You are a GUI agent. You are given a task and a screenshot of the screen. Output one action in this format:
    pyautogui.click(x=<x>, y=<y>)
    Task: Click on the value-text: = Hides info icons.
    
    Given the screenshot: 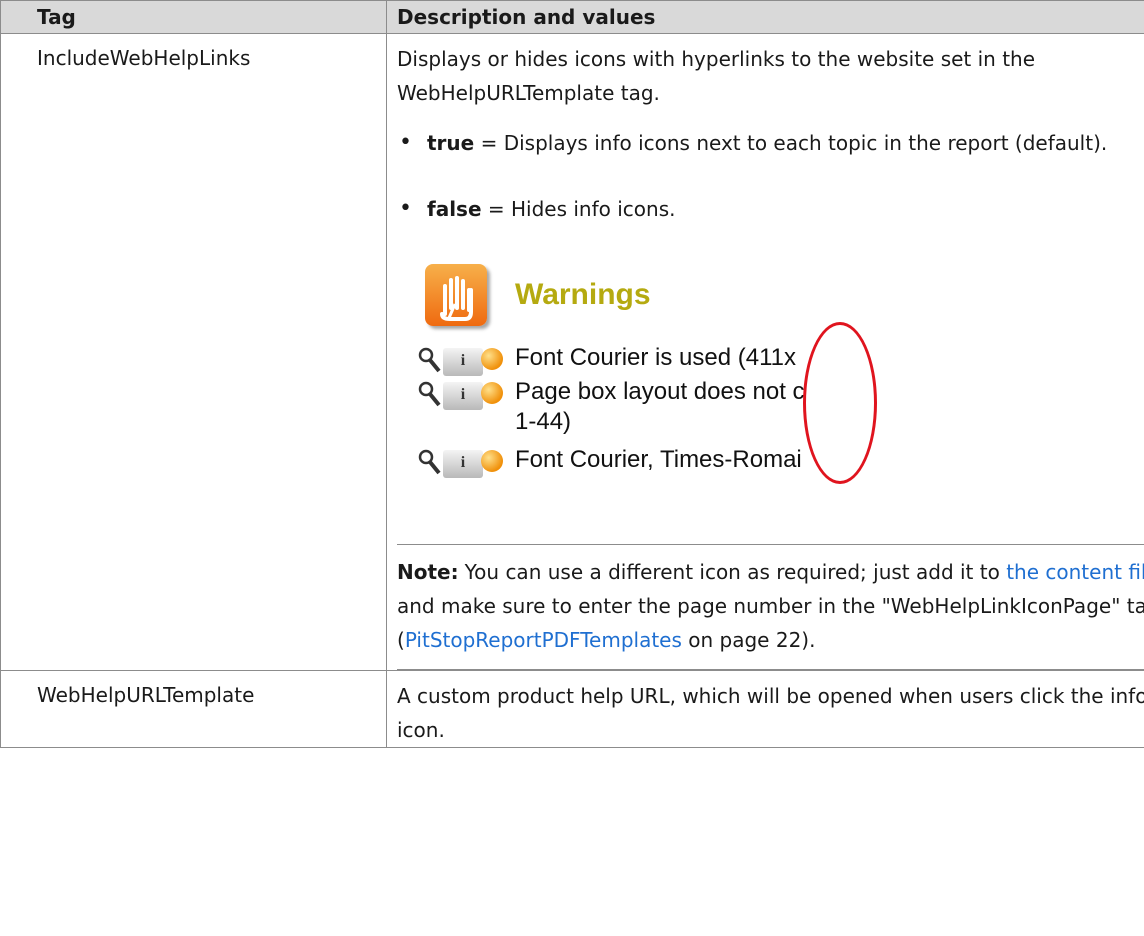 What is the action you would take?
    pyautogui.click(x=578, y=209)
    